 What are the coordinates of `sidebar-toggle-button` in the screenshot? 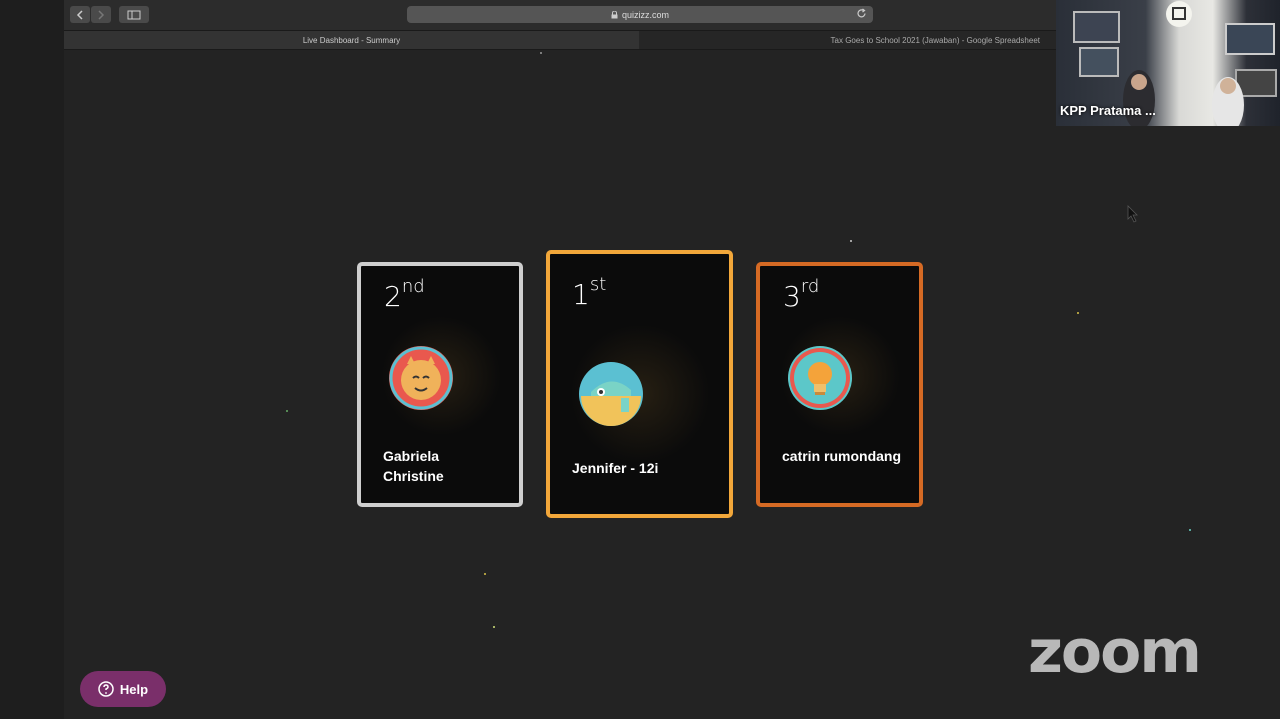 It's located at (134, 14).